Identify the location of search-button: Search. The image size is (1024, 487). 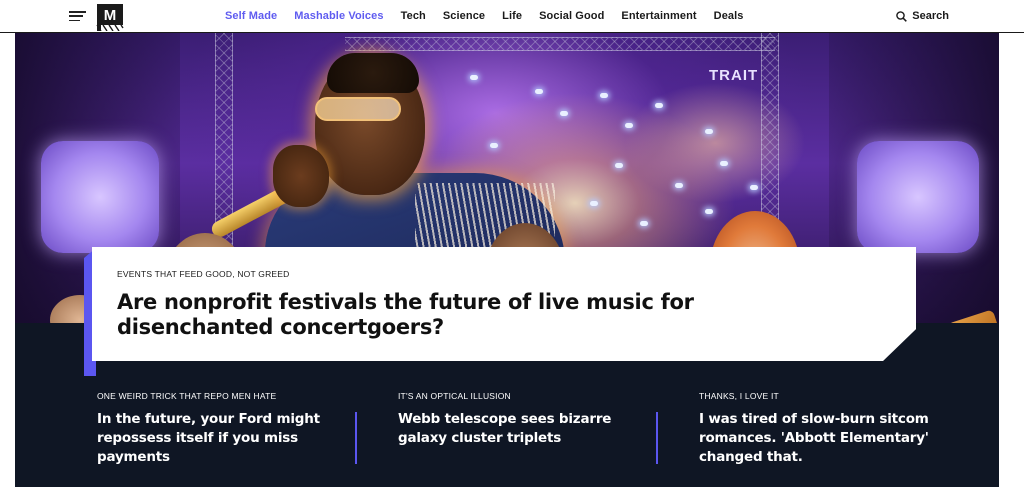
(922, 16).